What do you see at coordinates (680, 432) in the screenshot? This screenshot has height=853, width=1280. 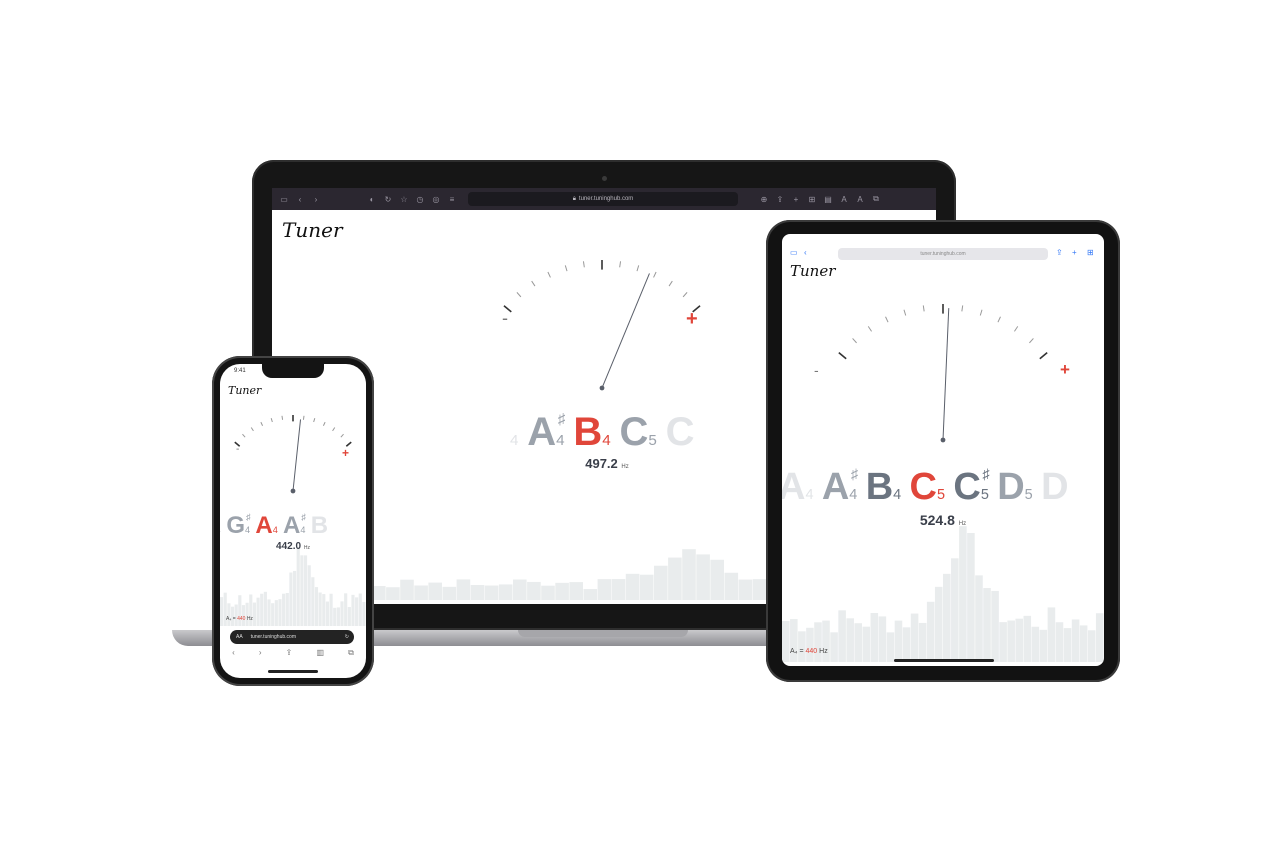 I see `note-neighbor: C` at bounding box center [680, 432].